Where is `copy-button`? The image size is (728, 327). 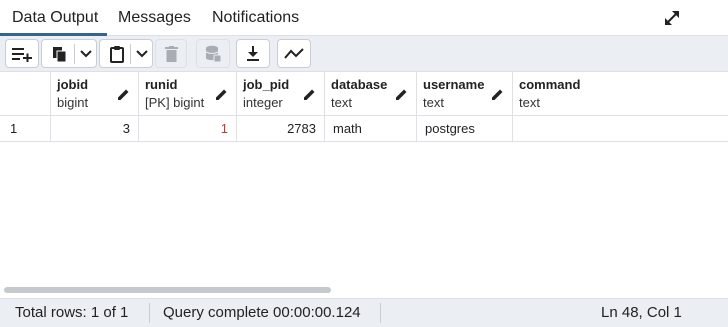
copy-button is located at coordinates (69, 53).